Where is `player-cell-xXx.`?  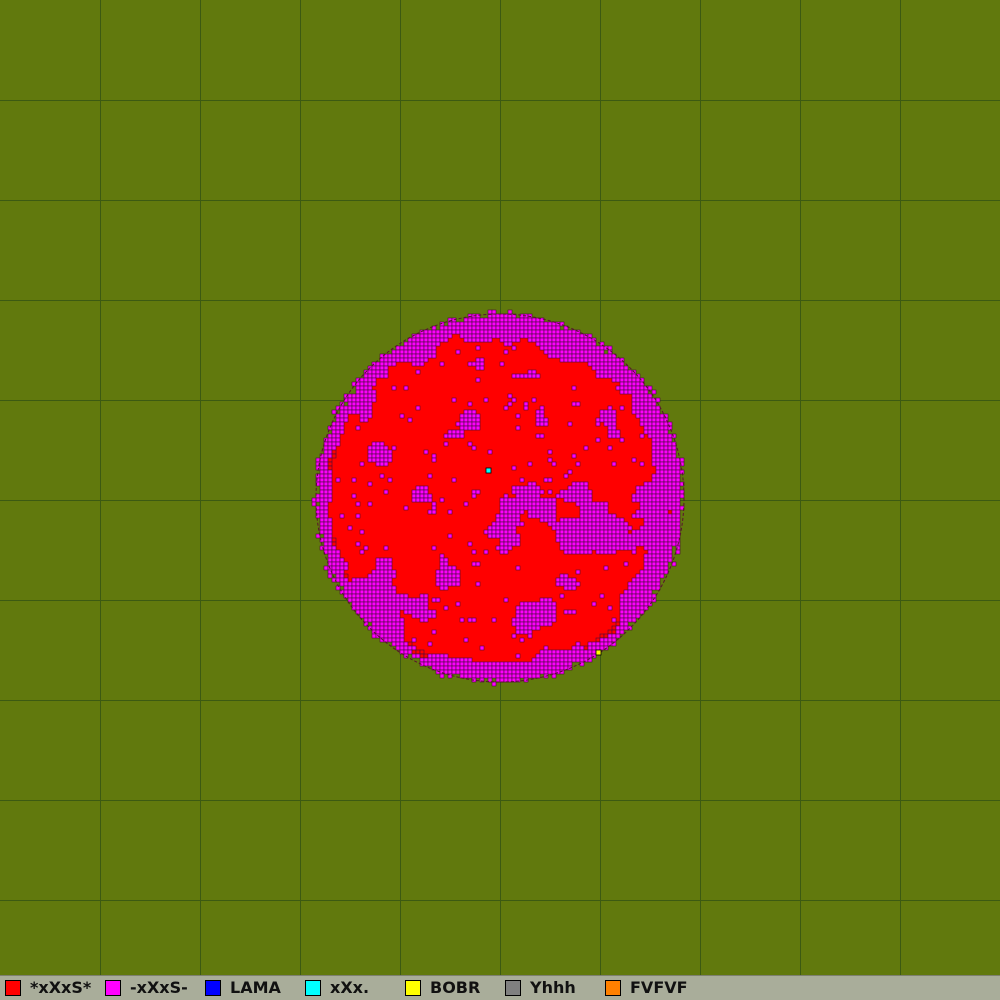 player-cell-xXx. is located at coordinates (488, 470).